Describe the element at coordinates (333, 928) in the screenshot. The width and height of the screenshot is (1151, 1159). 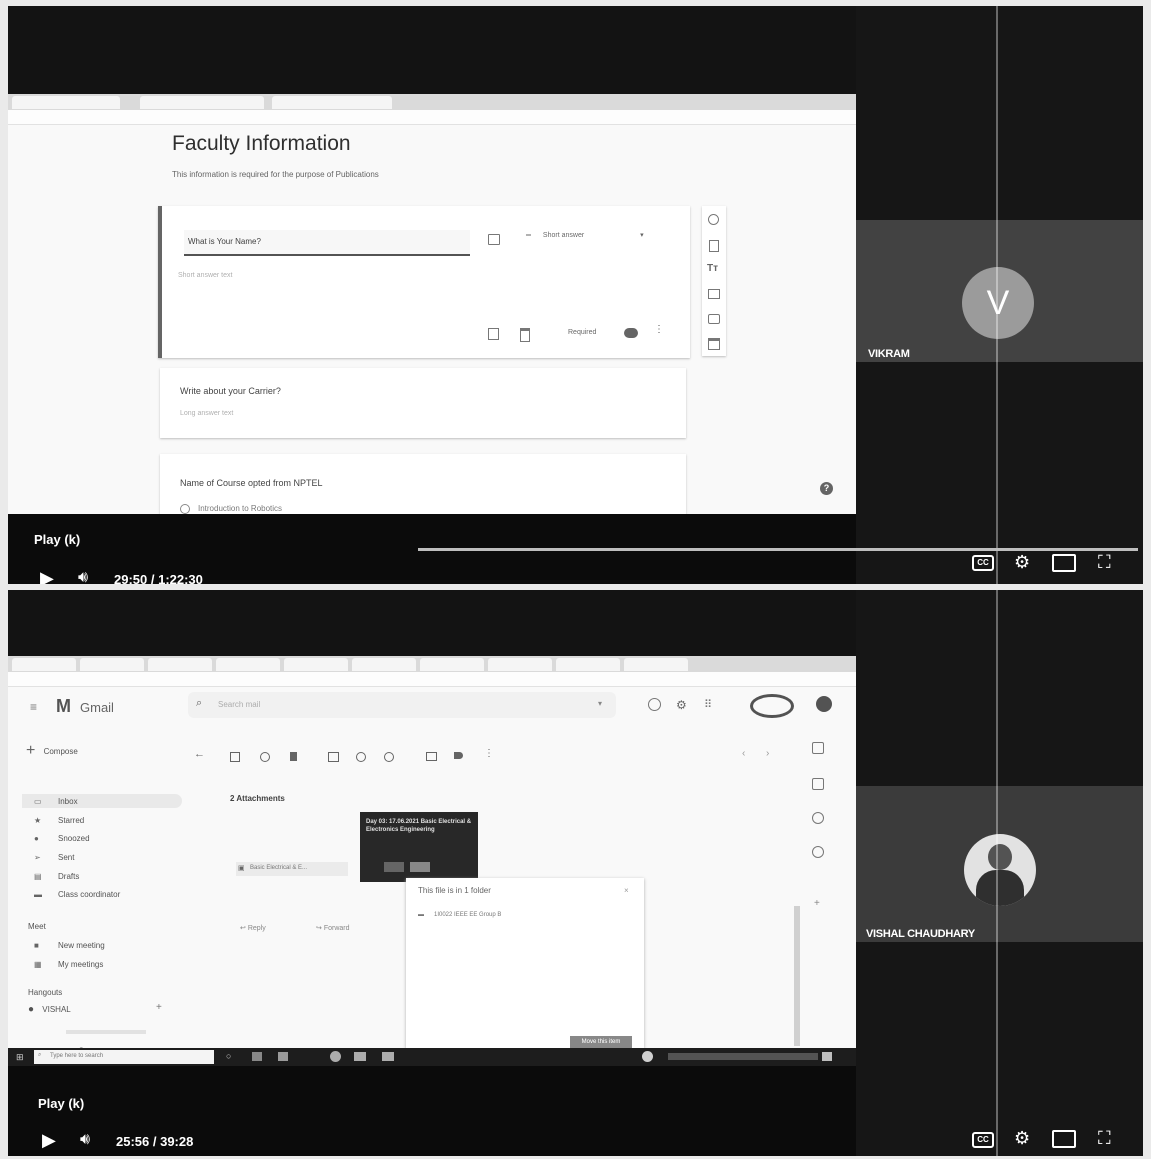
I see `forward-button: ↪ Forward` at that location.